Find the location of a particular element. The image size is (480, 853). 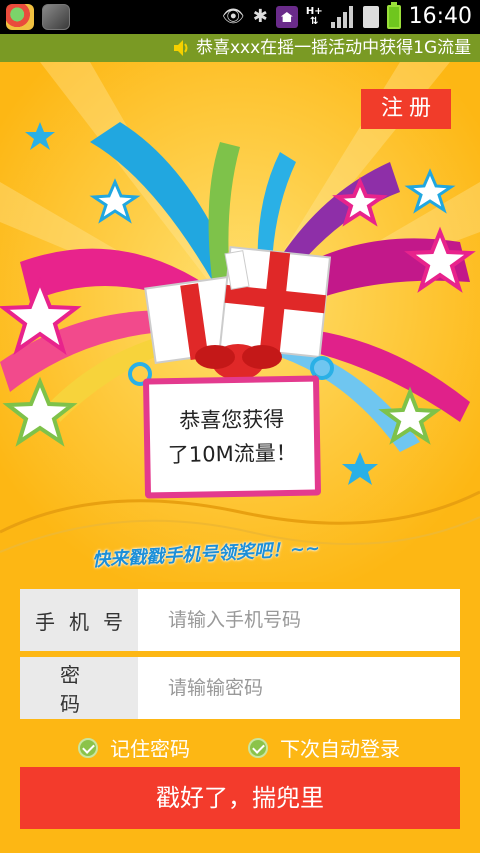

marquee-text: 恭喜xxx在摇一摇活动中获得1G流量 is located at coordinates (334, 48).